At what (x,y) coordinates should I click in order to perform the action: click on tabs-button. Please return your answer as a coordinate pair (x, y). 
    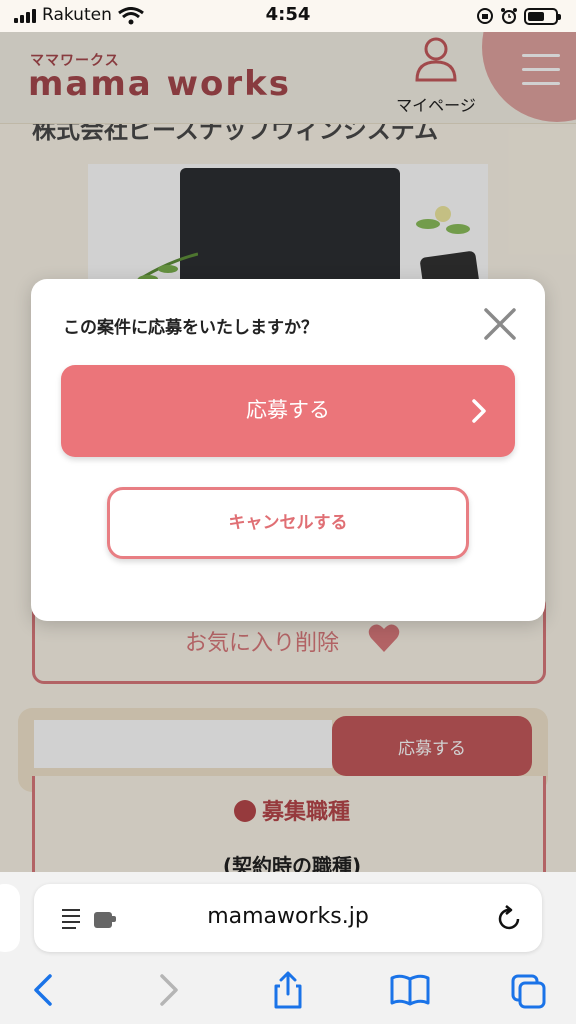
    Looking at the image, I should click on (528, 990).